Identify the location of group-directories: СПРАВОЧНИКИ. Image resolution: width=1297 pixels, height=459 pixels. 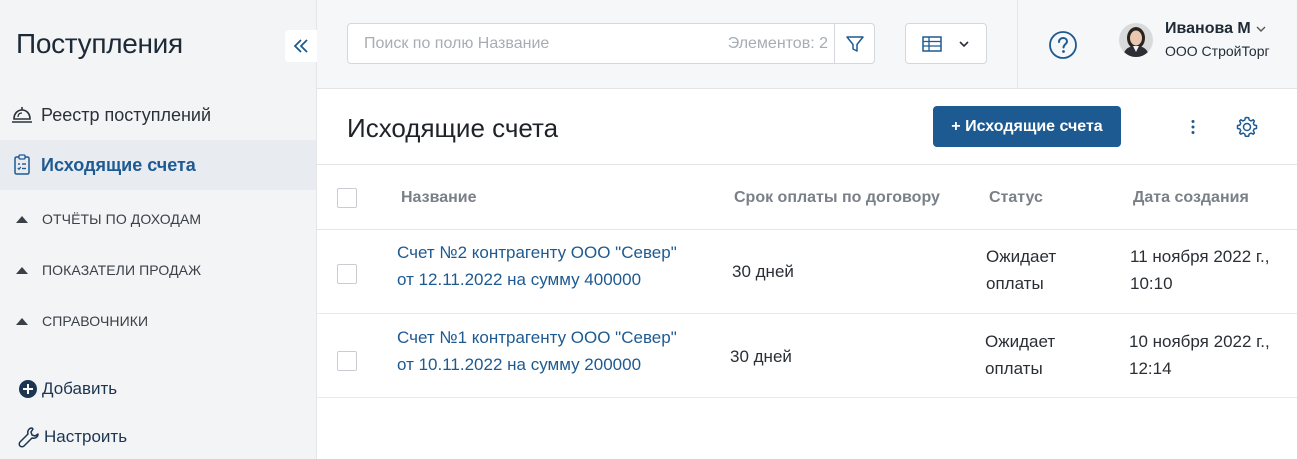
(82, 321).